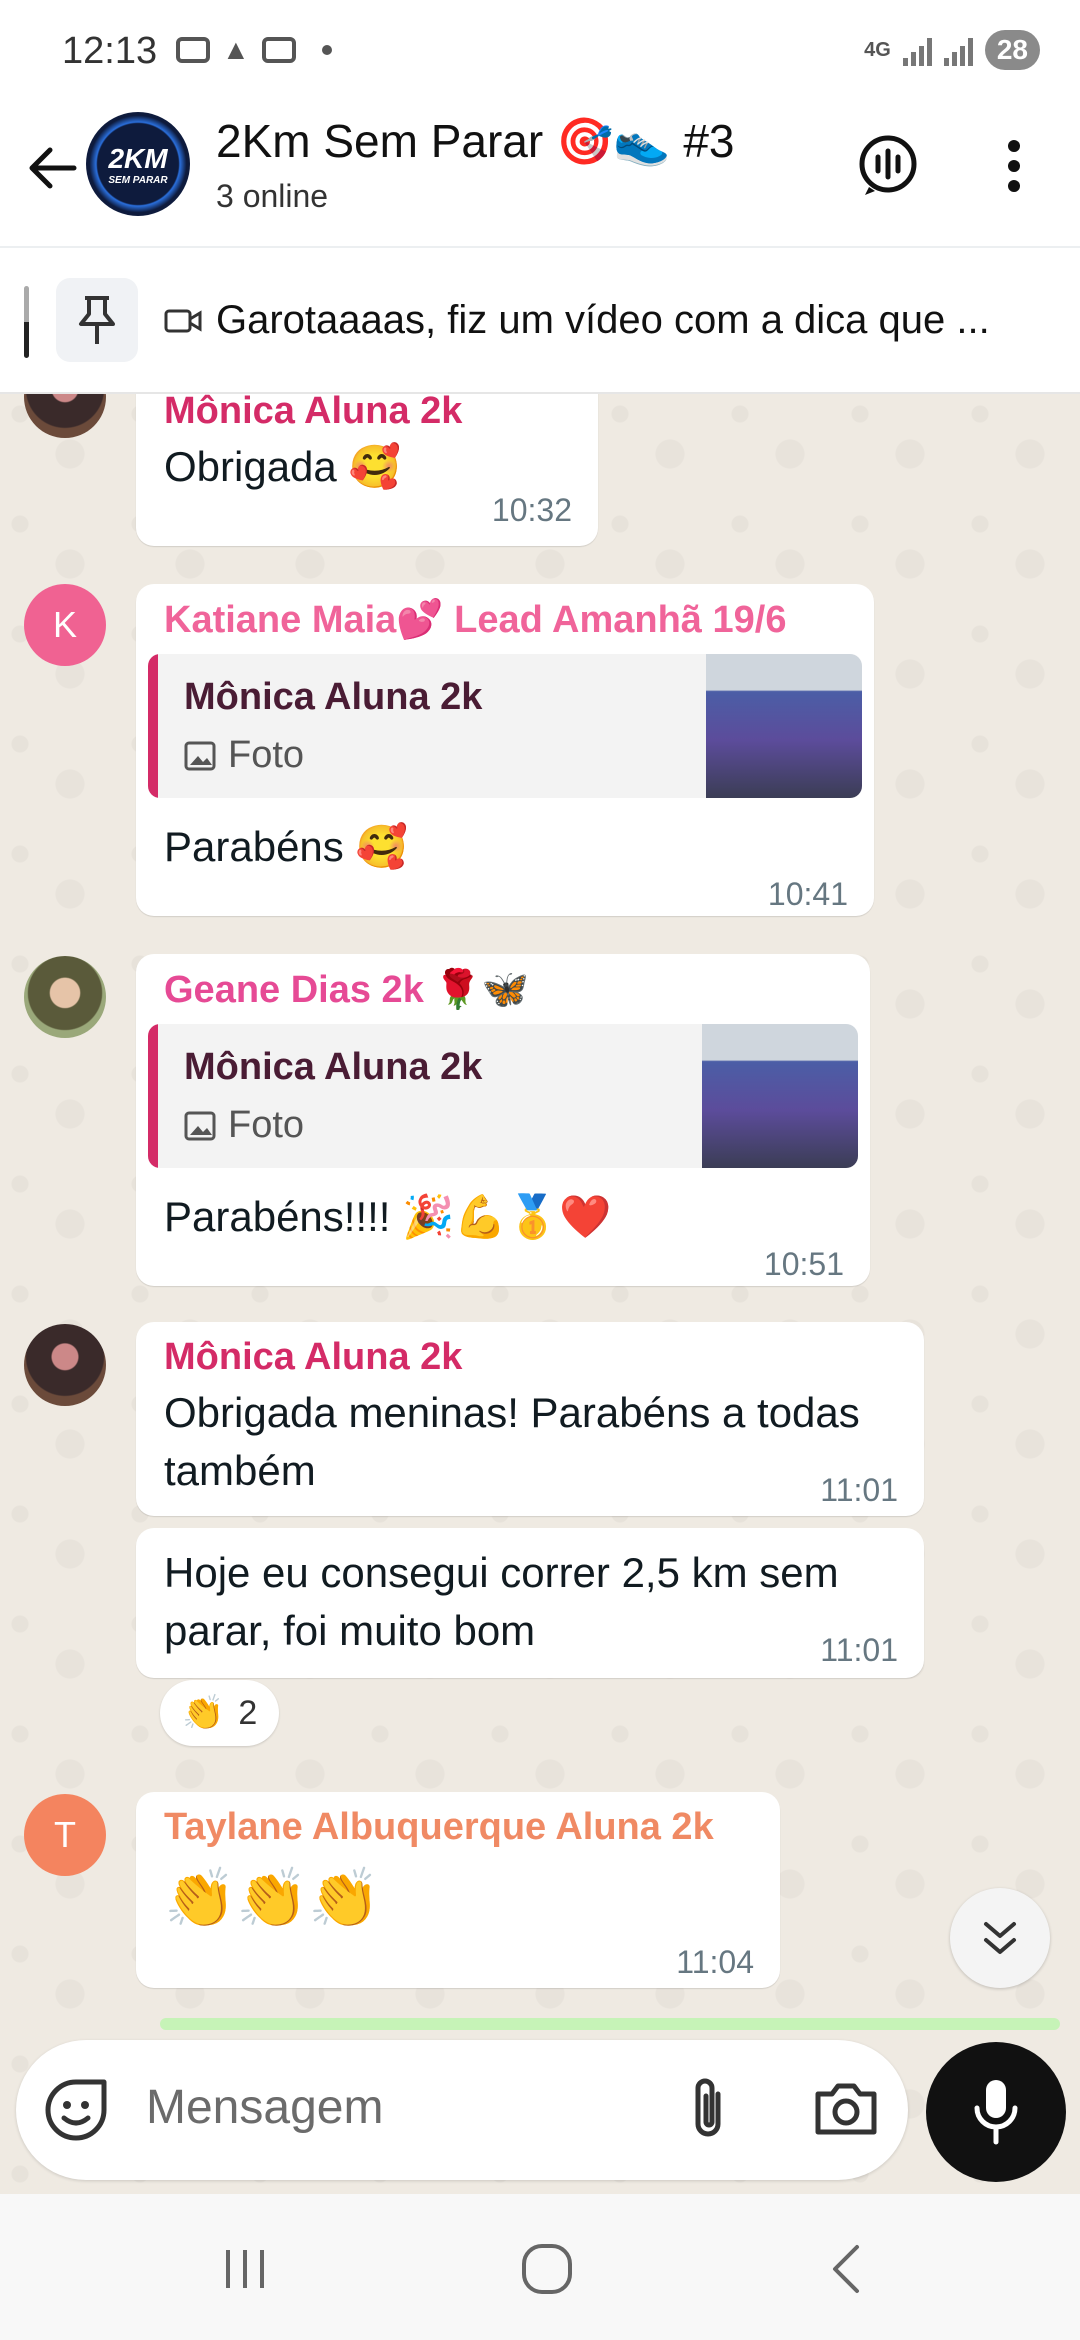 This screenshot has width=1080, height=2340. Describe the element at coordinates (236, 49) in the screenshot. I see `app-notification-icon: ▲` at that location.